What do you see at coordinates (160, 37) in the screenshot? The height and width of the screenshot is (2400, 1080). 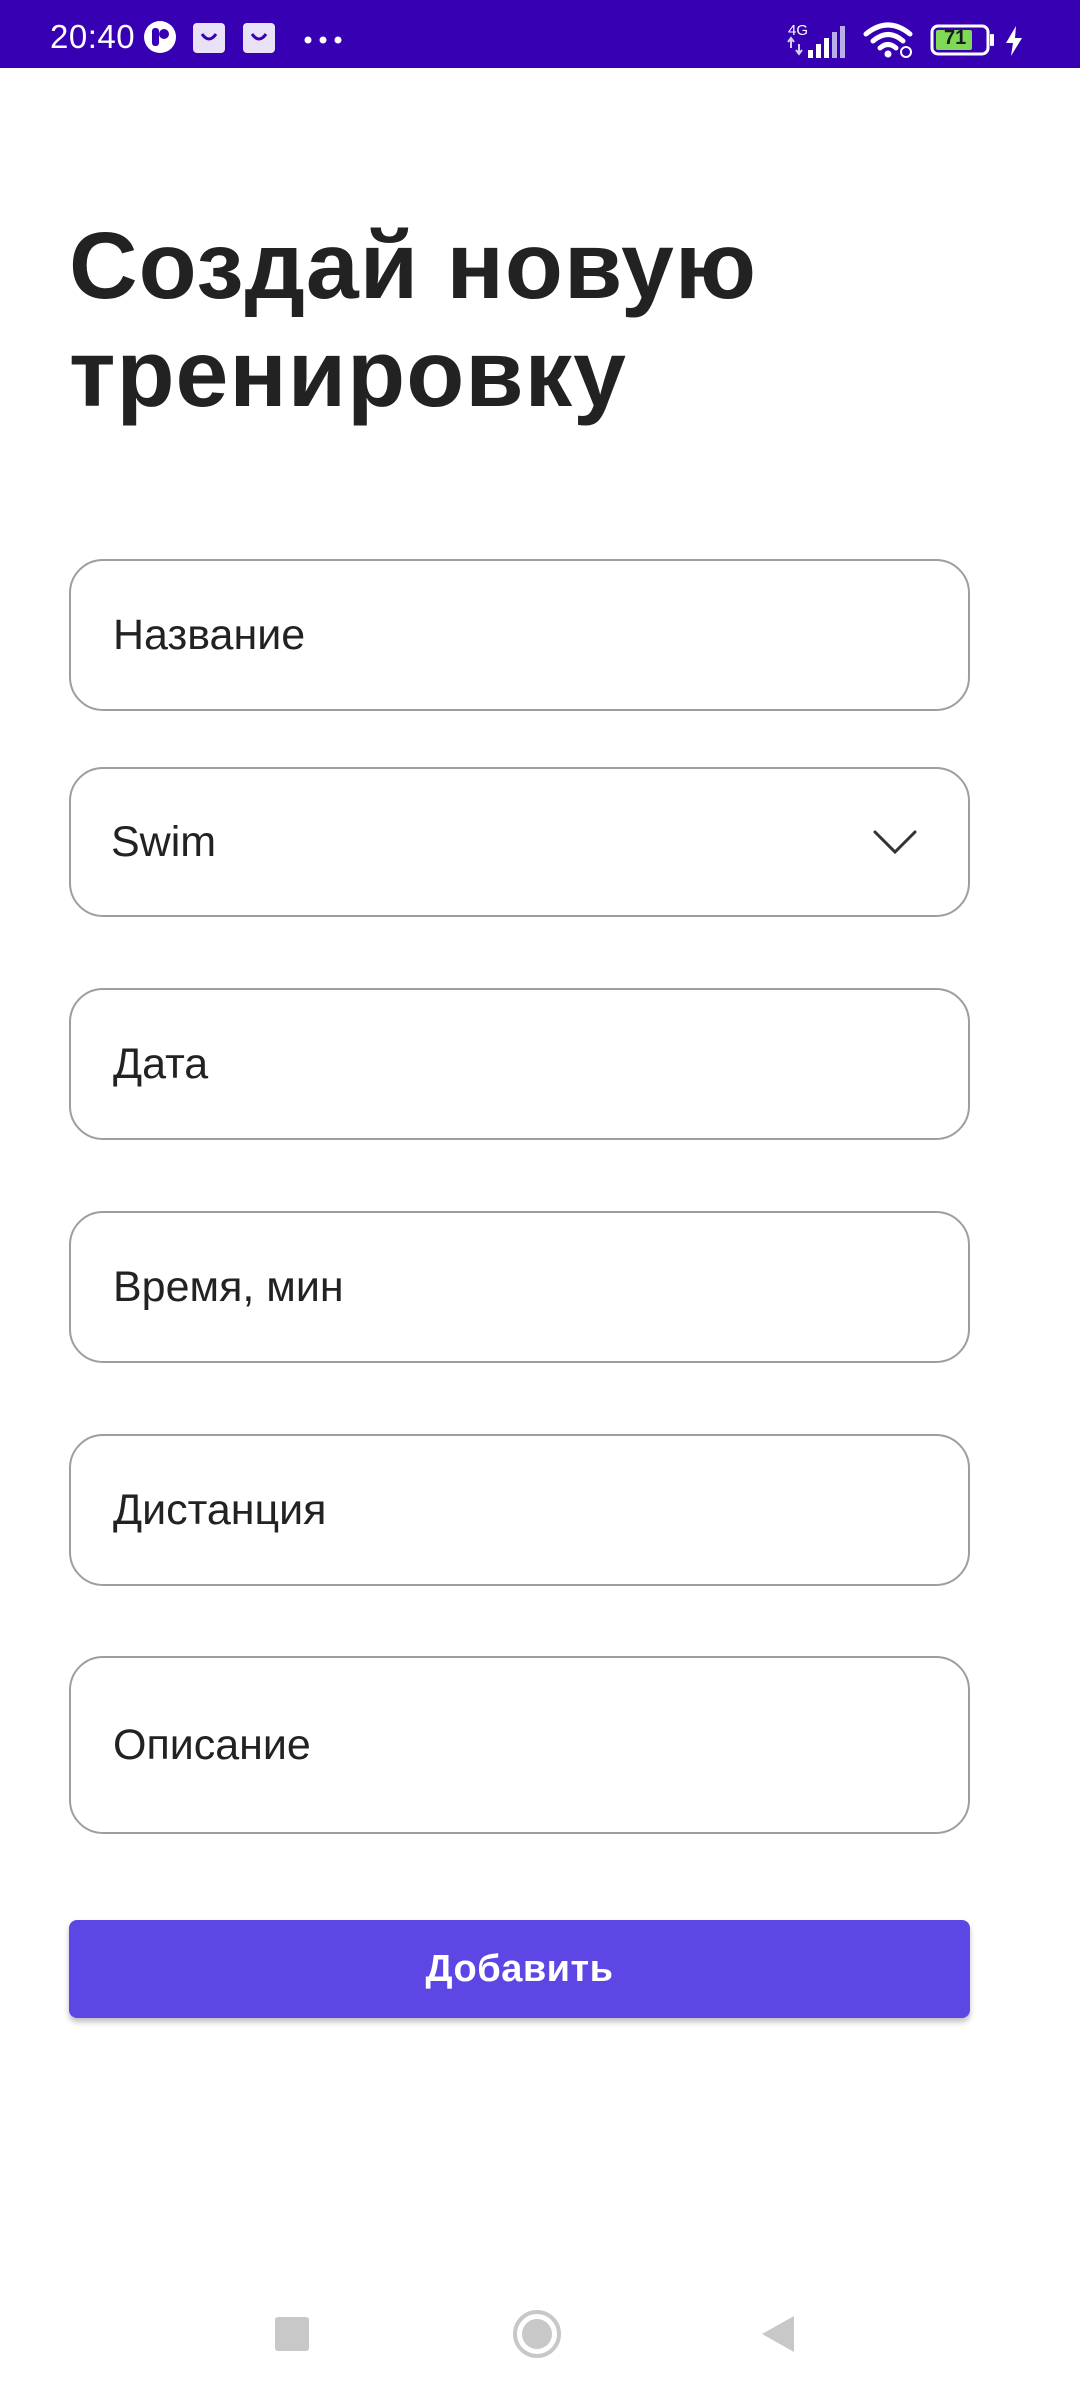 I see `notification-app-icon` at bounding box center [160, 37].